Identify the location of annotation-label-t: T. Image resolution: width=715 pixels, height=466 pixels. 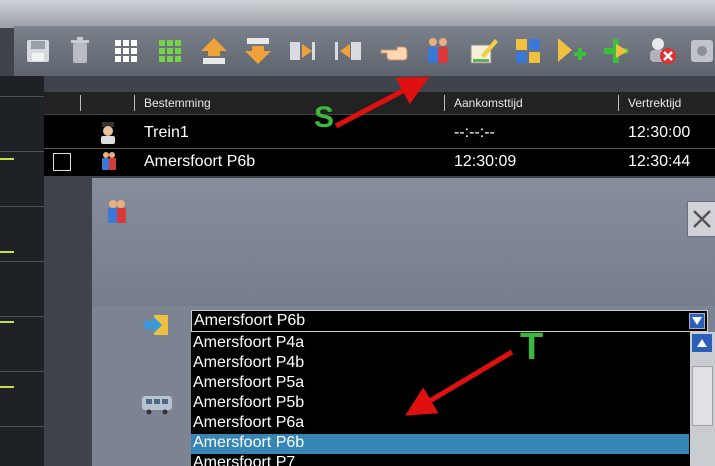
(532, 347).